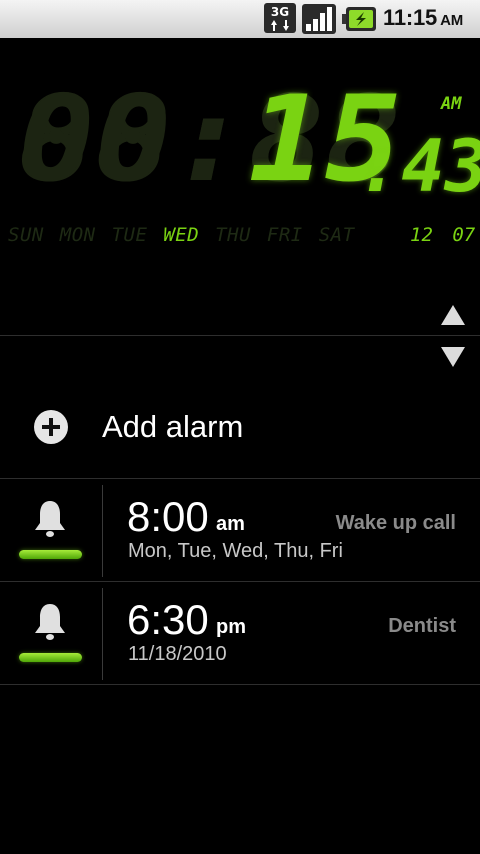 The width and height of the screenshot is (480, 854). Describe the element at coordinates (442, 235) in the screenshot. I see `date-indicator: 12 07` at that location.